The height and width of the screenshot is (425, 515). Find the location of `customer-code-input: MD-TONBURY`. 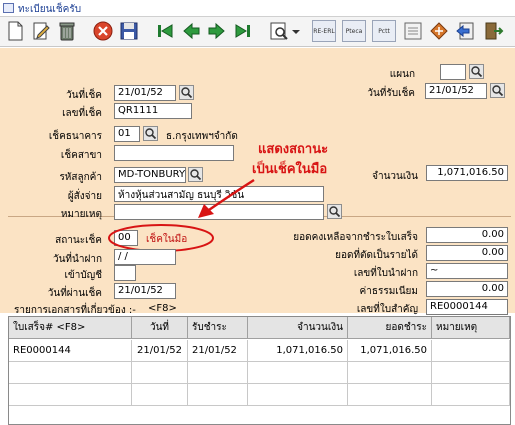

customer-code-input: MD-TONBURY is located at coordinates (150, 175).